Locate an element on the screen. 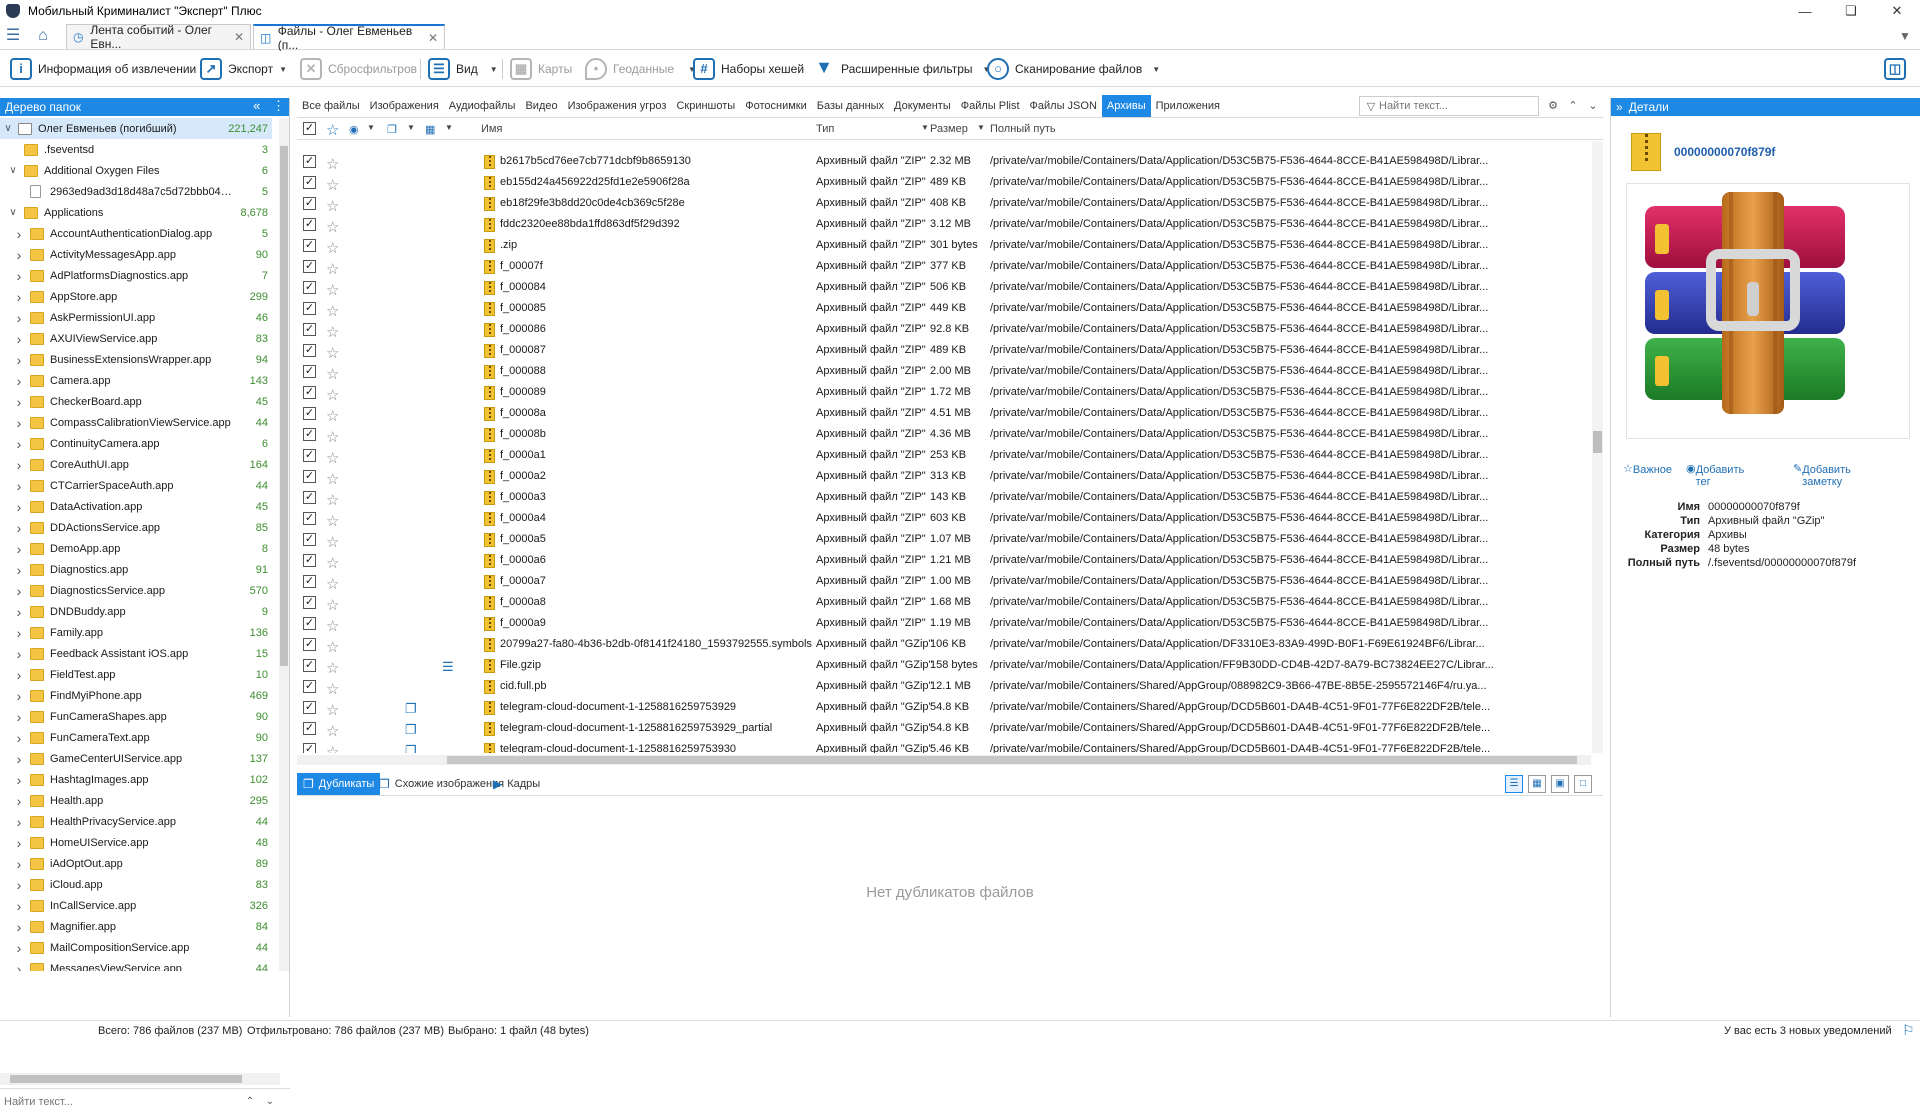 This screenshot has height=1114, width=1920. hamburger-menu-icon: ☰ is located at coordinates (13, 36).